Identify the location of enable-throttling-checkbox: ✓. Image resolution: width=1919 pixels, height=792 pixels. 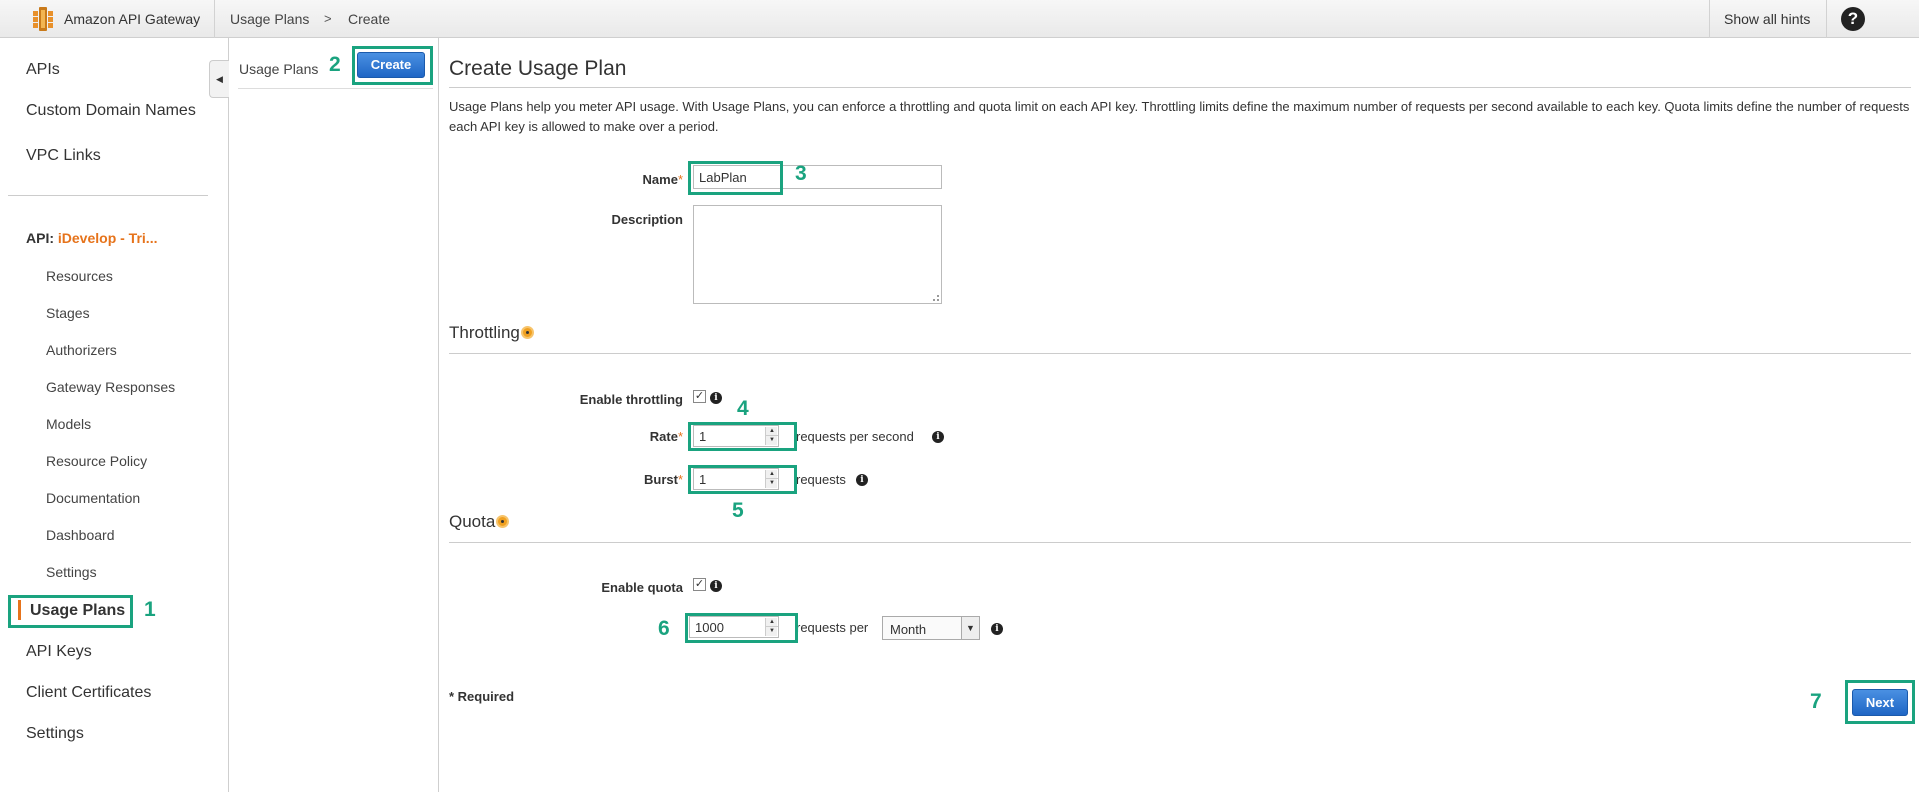
(699, 396).